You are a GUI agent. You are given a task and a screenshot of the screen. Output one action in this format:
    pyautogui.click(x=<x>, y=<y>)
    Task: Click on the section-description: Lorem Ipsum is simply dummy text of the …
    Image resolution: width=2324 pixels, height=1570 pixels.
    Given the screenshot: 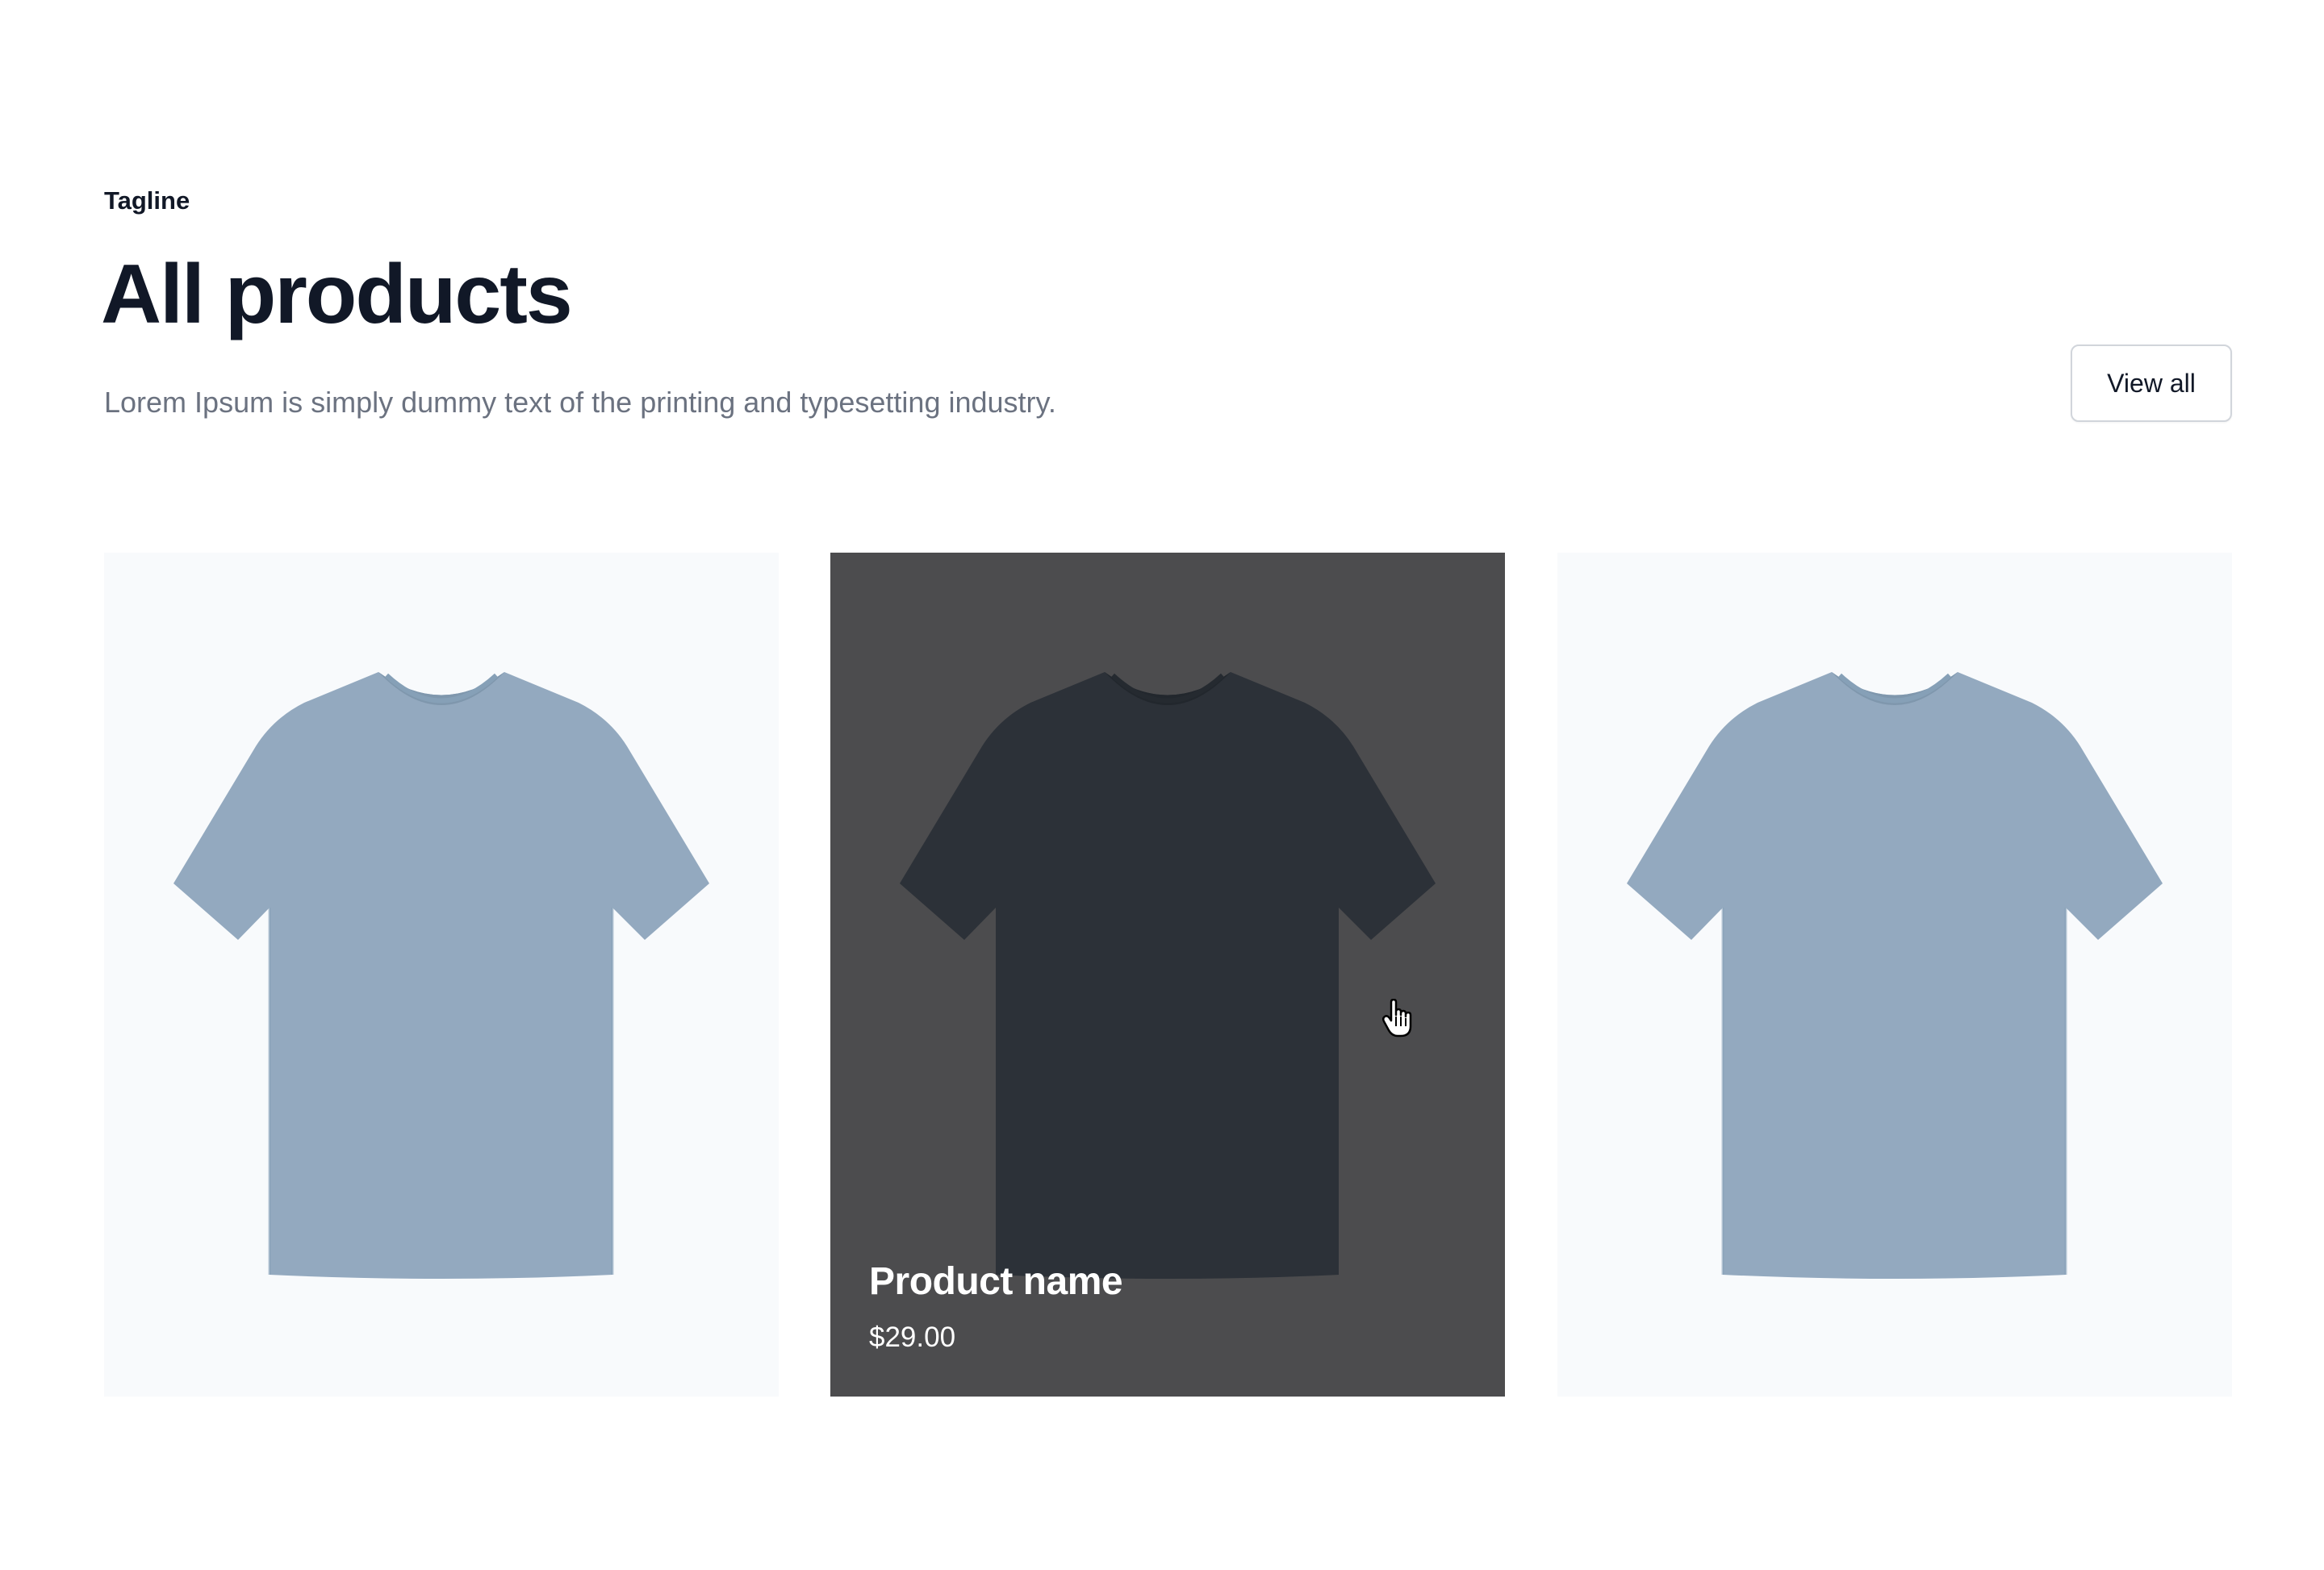 What is the action you would take?
    pyautogui.click(x=580, y=402)
    